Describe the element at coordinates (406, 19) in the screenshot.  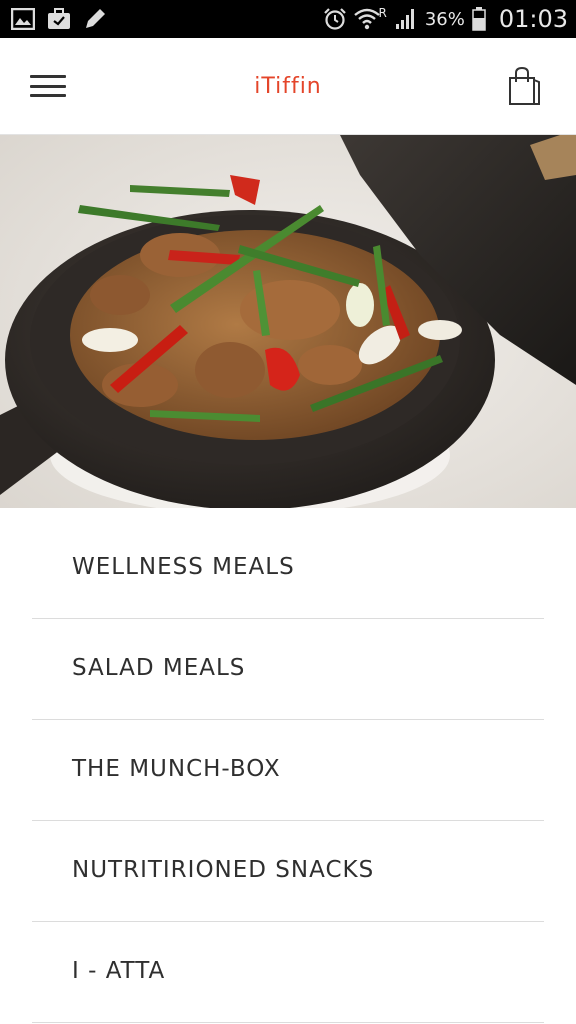
I see `signal-icon` at that location.